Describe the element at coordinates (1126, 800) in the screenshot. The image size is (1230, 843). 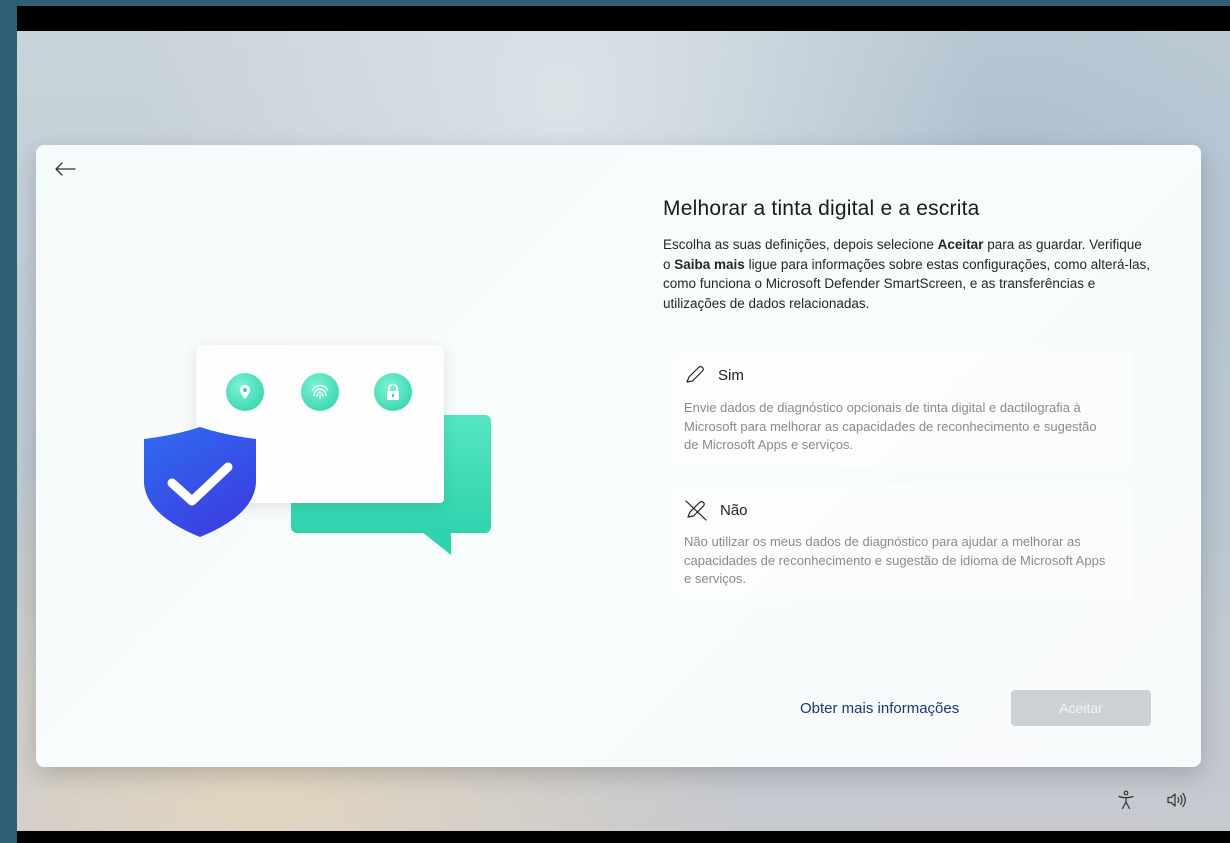
I see `accessibility-icon` at that location.